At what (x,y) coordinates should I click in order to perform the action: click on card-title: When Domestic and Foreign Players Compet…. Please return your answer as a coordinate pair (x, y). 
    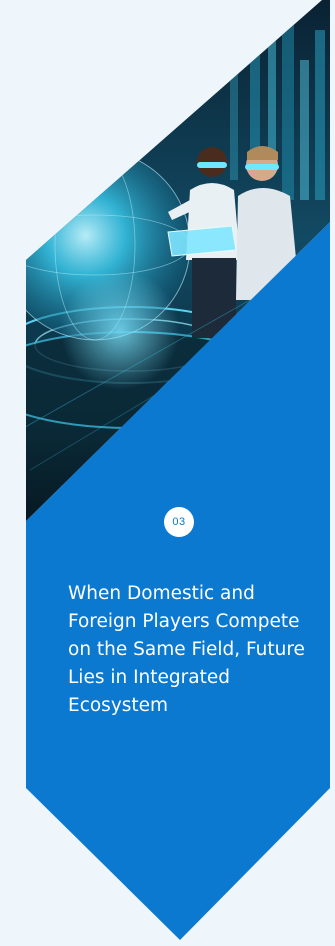
    Looking at the image, I should click on (193, 650).